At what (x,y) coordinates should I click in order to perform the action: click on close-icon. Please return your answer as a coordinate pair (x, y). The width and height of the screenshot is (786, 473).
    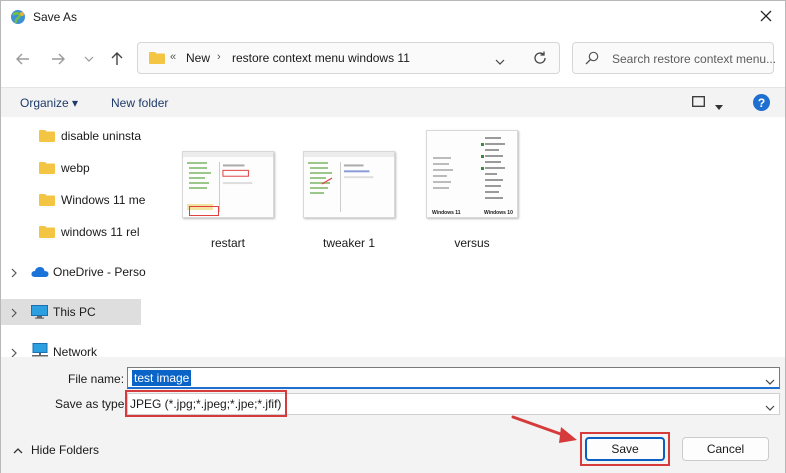
    Looking at the image, I should click on (766, 16).